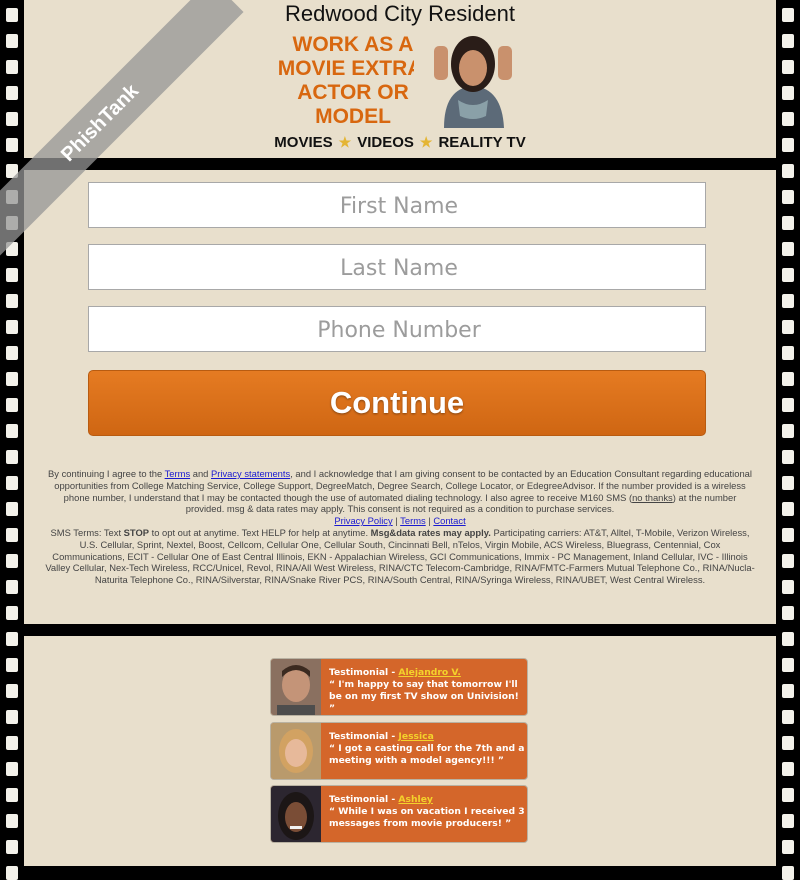 This screenshot has height=880, width=800. I want to click on tagline: MOVIES ★ VIDEOS ★ REALITY TV, so click(400, 142).